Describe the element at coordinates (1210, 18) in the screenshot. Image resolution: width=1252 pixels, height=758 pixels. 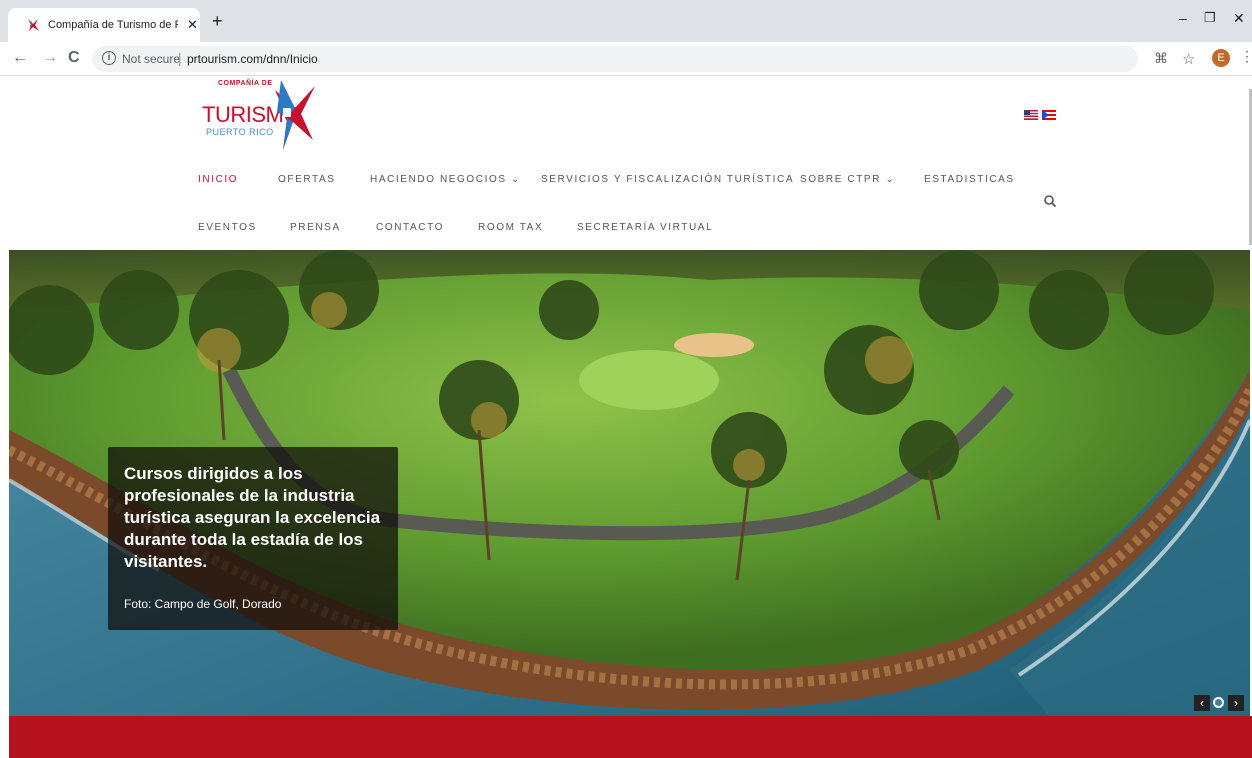
I see `restore-icon: ❐` at that location.